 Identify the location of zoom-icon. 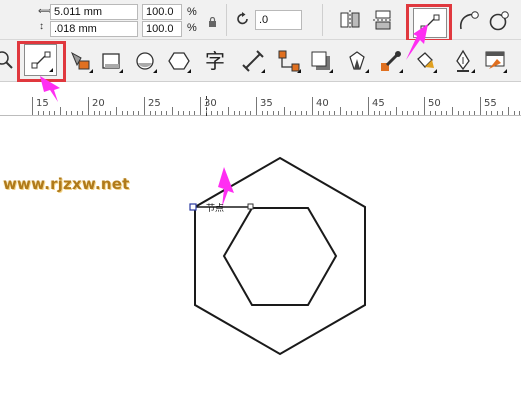
(6, 60).